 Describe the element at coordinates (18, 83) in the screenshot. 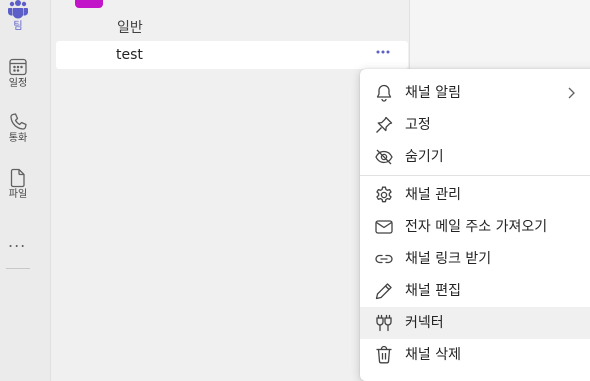

I see `rail-label: 일정` at that location.